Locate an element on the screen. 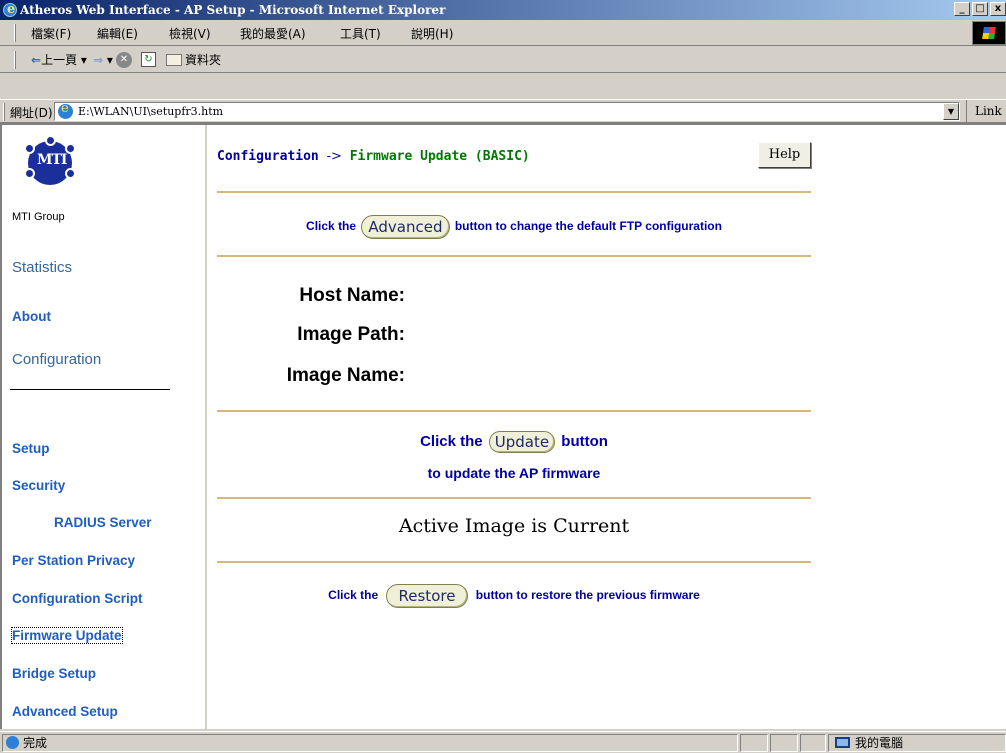 This screenshot has width=1006, height=753. menubar-grip is located at coordinates (15, 33).